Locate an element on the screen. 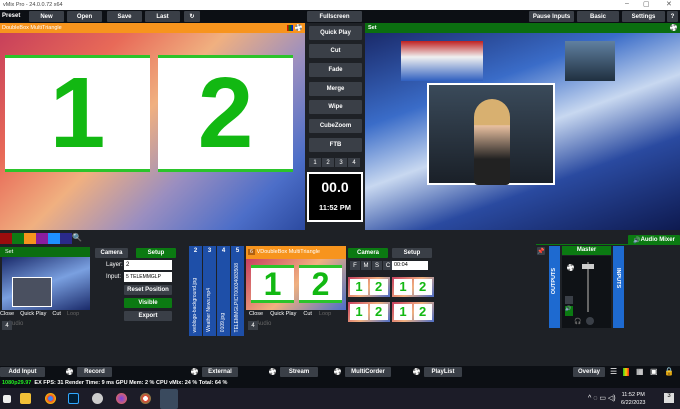 The height and width of the screenshot is (409, 680). colour-purple is located at coordinates (42, 238).